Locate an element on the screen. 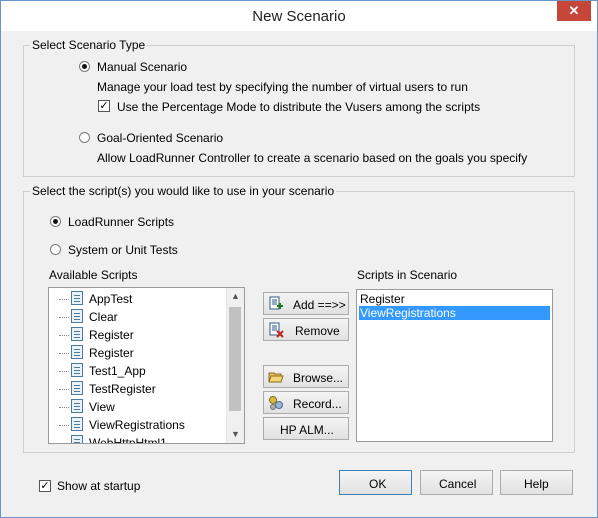 This screenshot has width=598, height=518. help-button: Help is located at coordinates (536, 482).